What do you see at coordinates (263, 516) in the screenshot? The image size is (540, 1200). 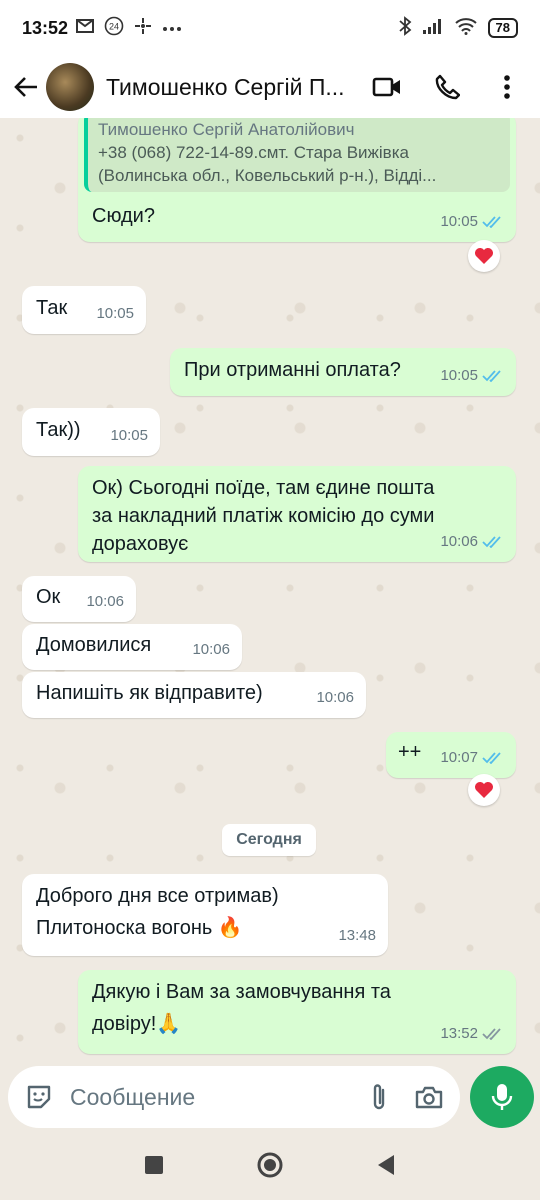 I see `message-text-line: за накладний платіж комісію до суми` at bounding box center [263, 516].